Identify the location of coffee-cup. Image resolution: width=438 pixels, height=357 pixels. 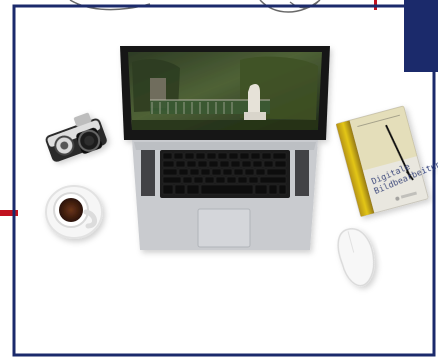
(74, 212).